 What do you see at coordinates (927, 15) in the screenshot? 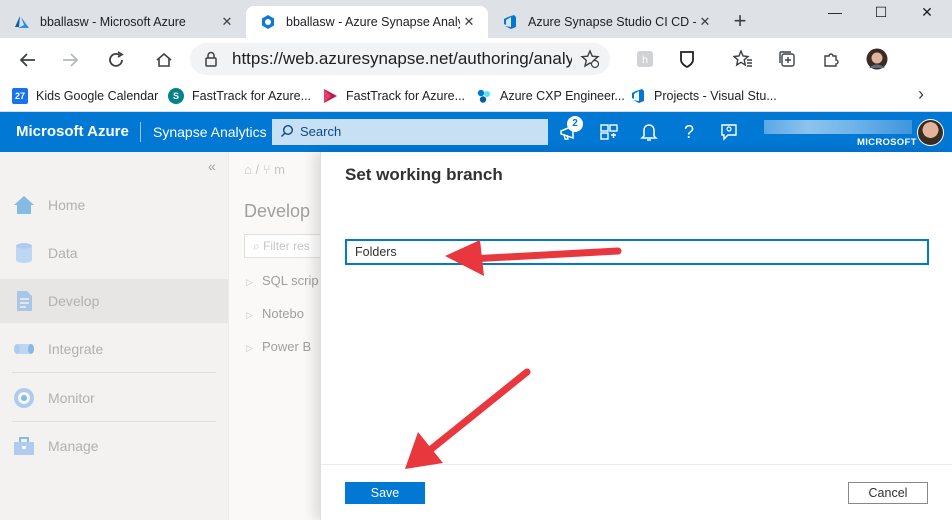
I see `close-window-button: ✕` at bounding box center [927, 15].